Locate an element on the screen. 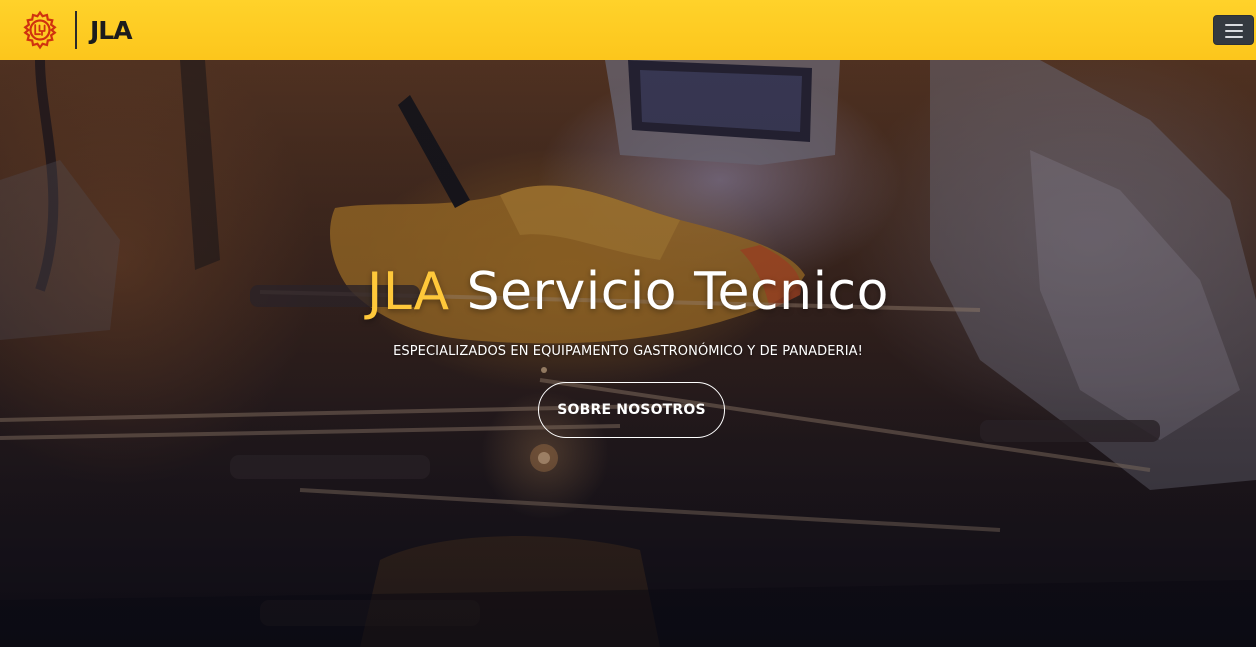  hero-title: JLA Servicio Tecnico is located at coordinates (628, 292).